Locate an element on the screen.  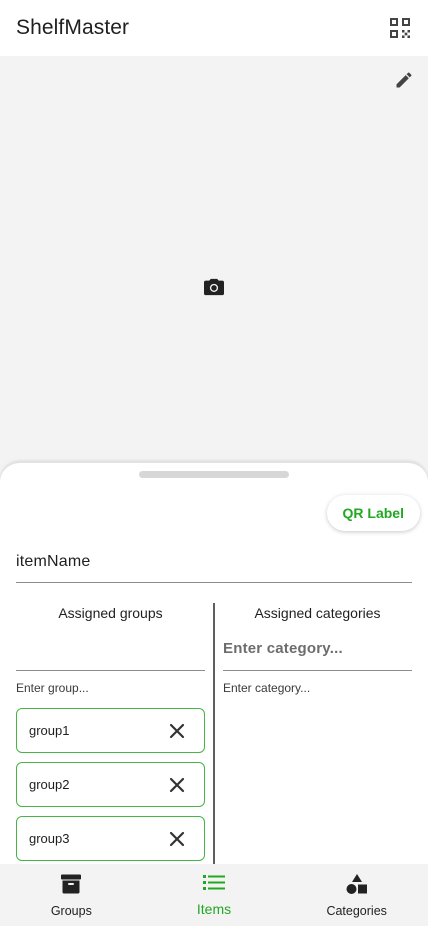
app-bar: ShelfMaster is located at coordinates (214, 28).